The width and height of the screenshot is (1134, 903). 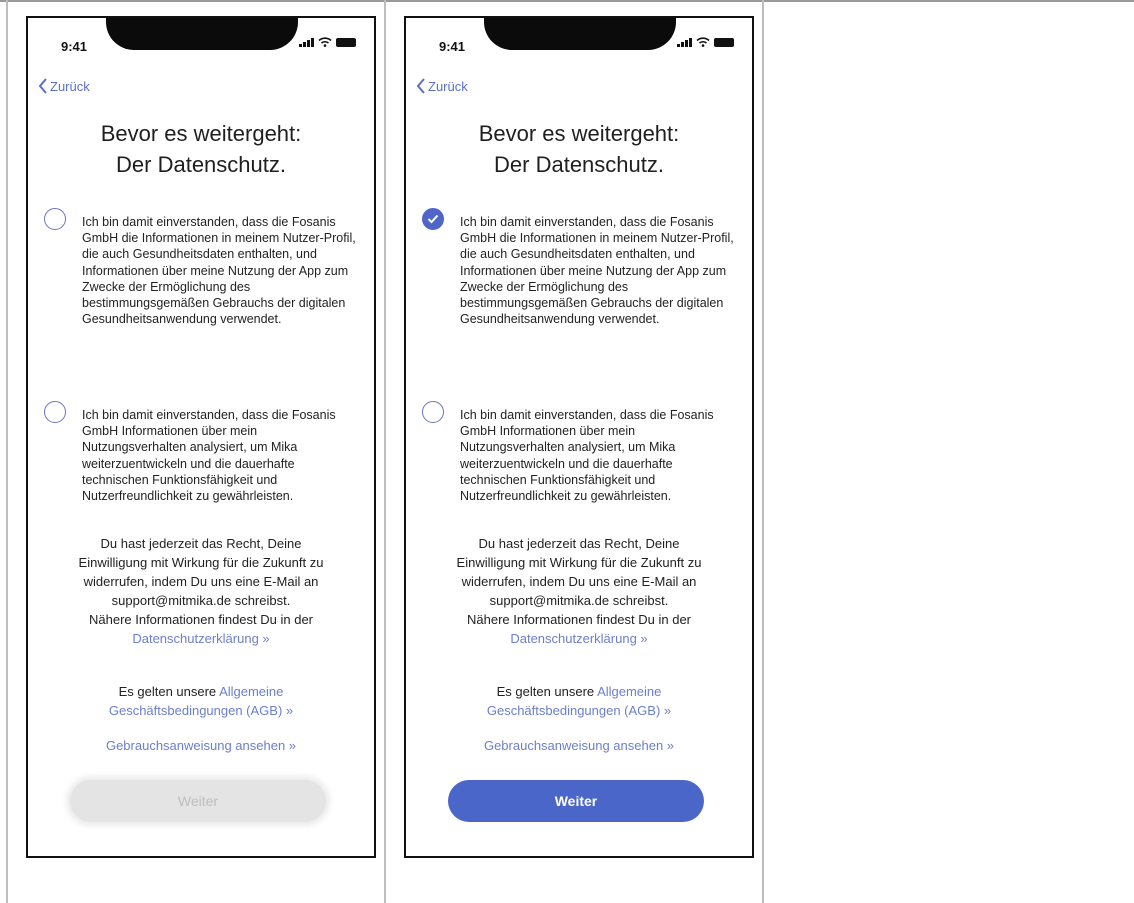 I want to click on continue-button-disabled: Weiter, so click(x=198, y=801).